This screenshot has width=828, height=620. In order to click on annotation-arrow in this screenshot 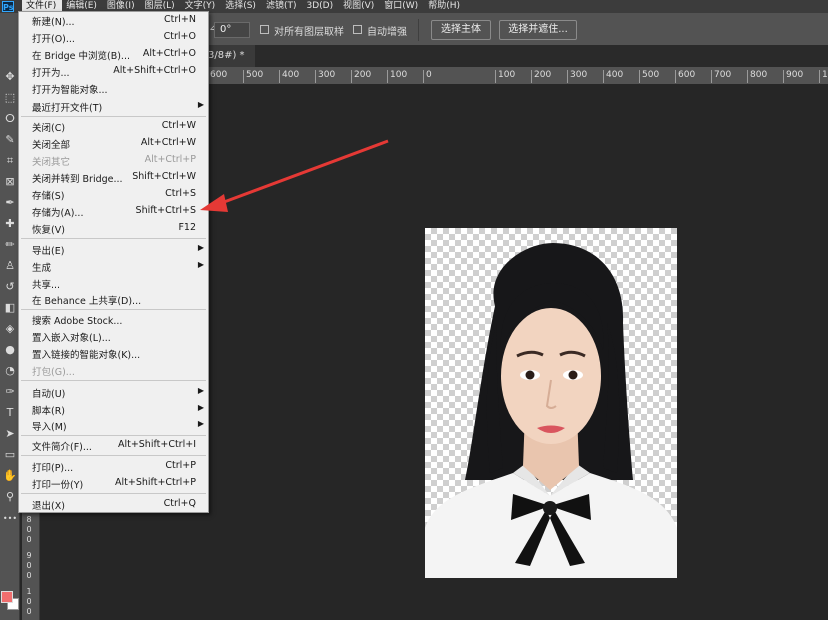, I will do `click(294, 175)`.